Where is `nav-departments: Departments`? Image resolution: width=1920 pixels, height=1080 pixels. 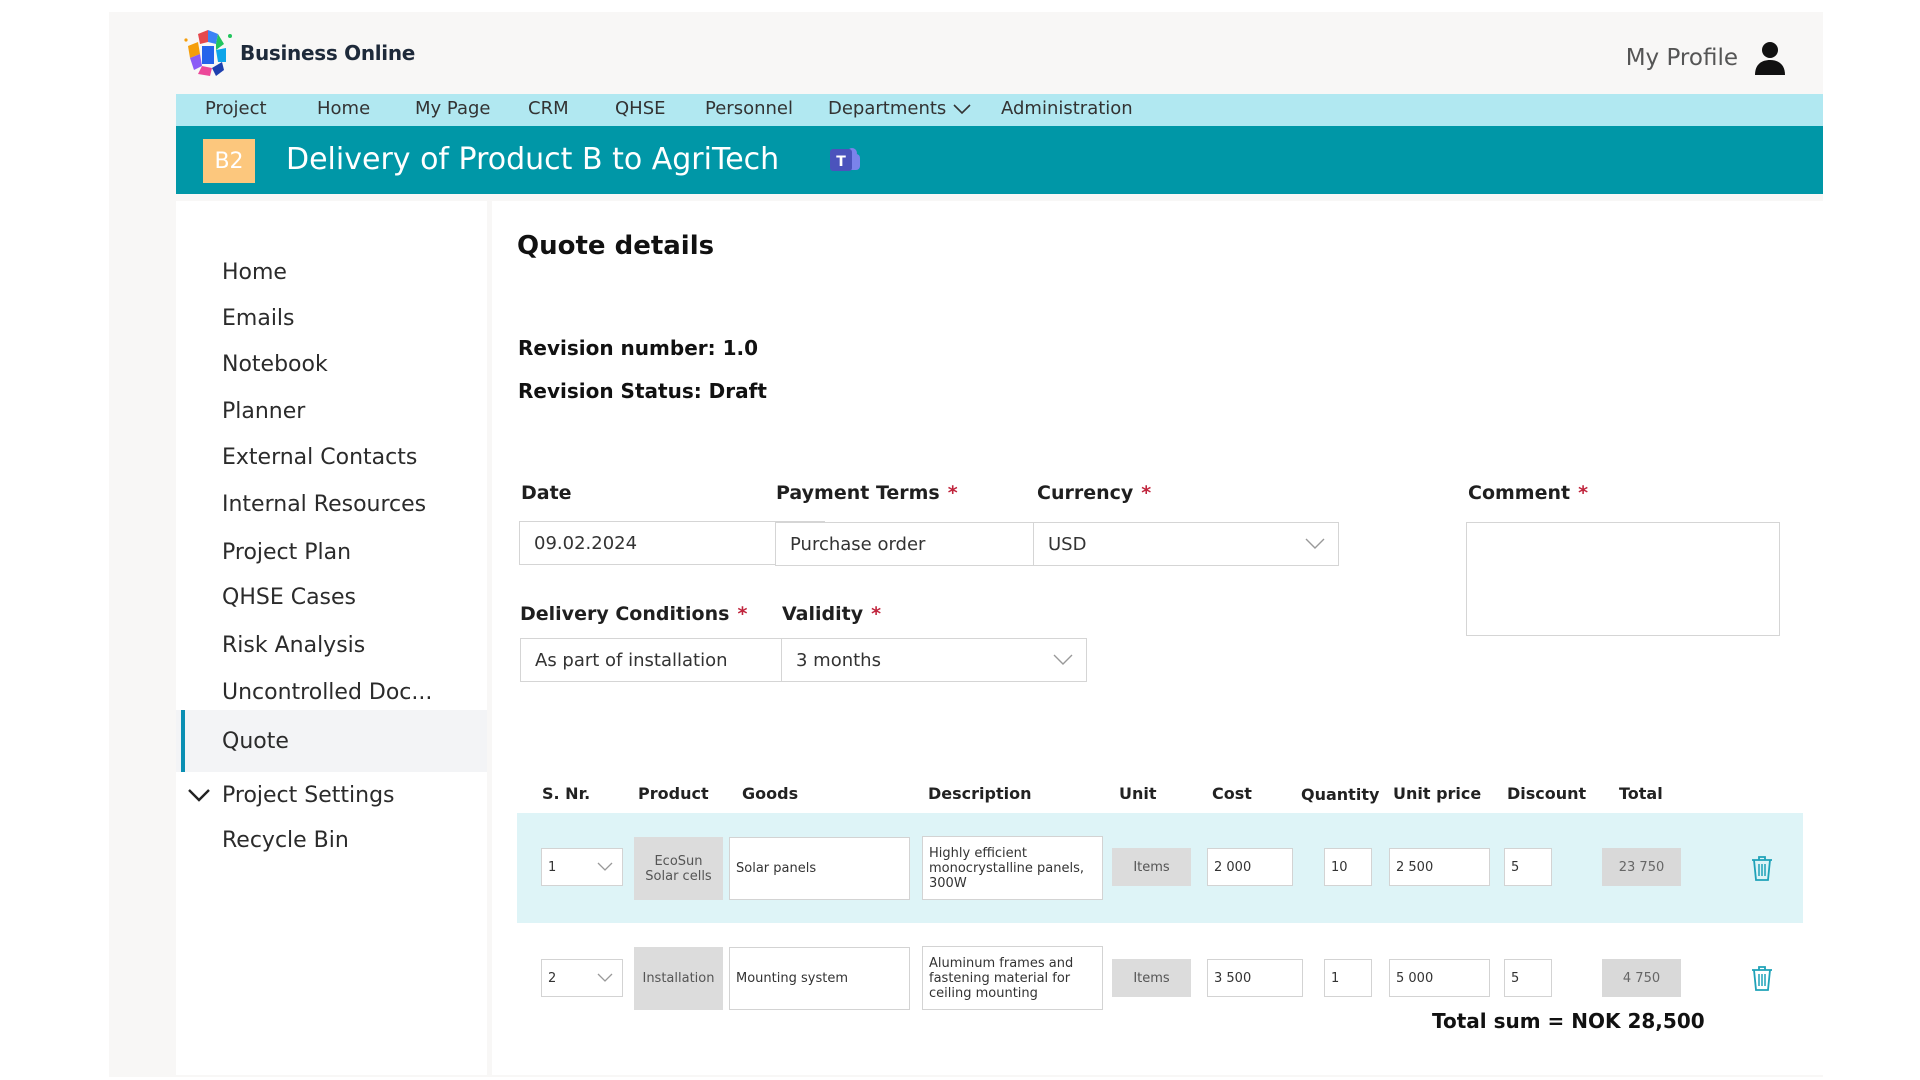 nav-departments: Departments is located at coordinates (900, 108).